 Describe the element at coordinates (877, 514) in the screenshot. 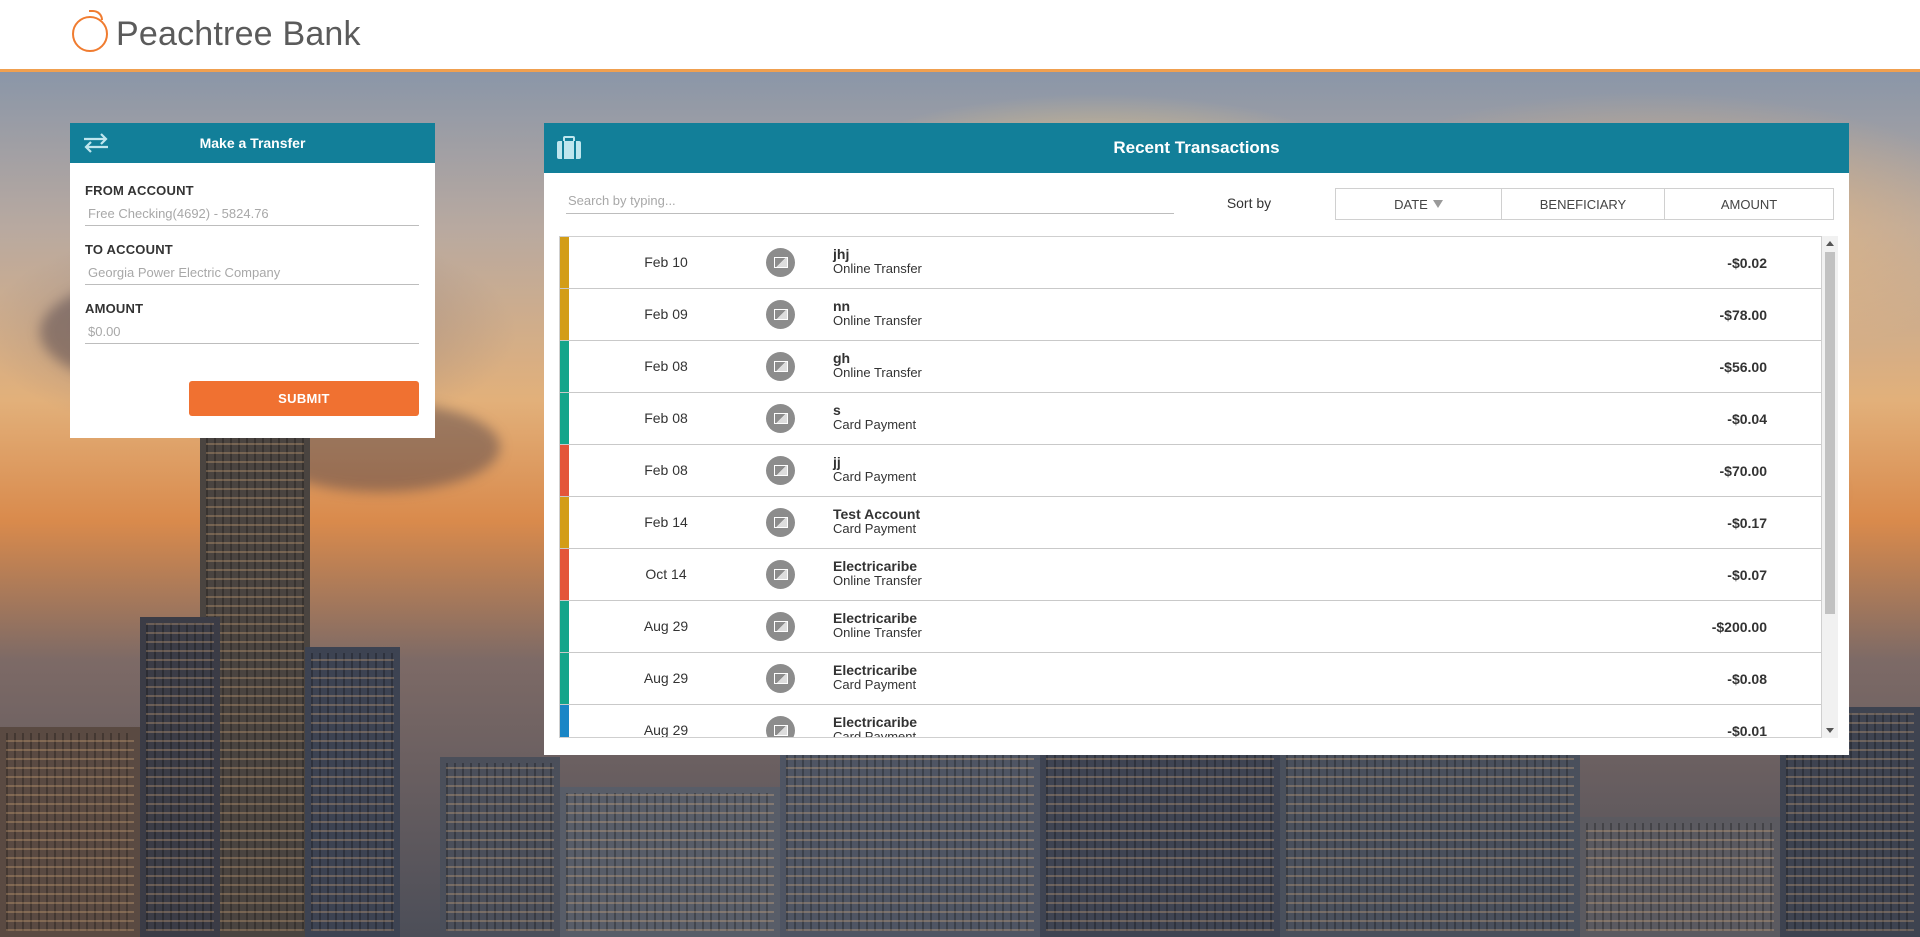

I see `transaction-beneficiary: Test Account` at that location.